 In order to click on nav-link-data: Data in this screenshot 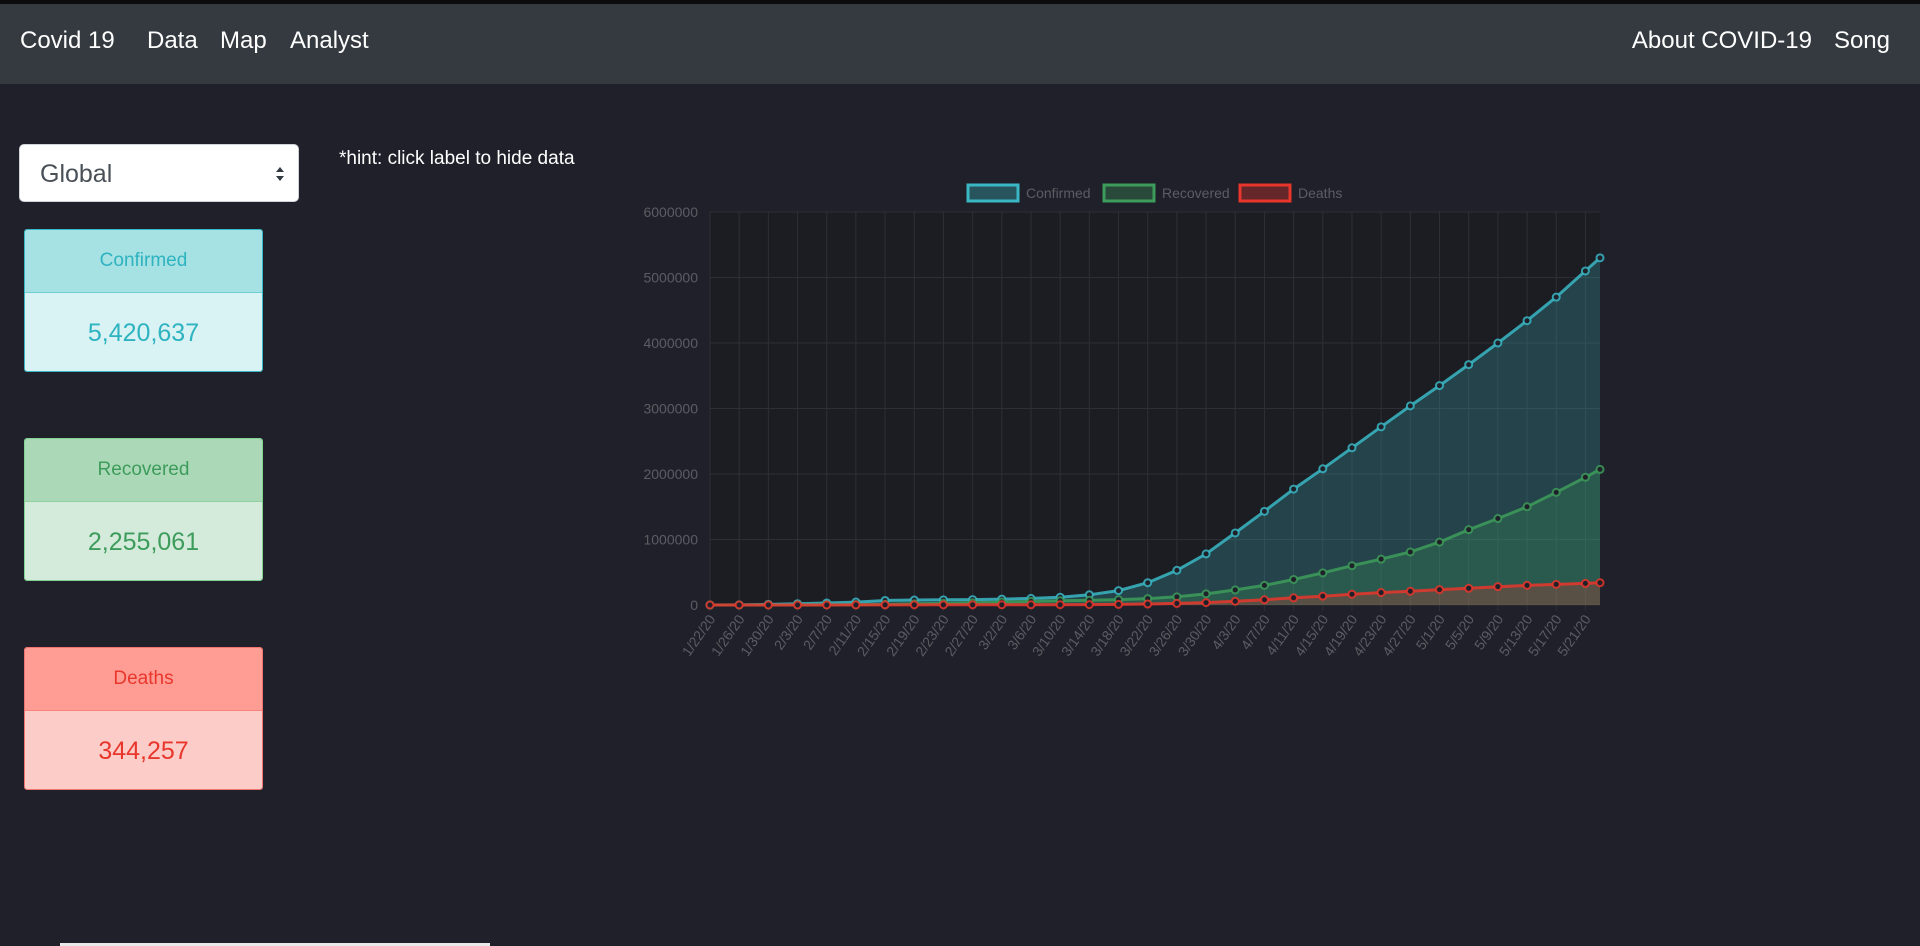, I will do `click(172, 44)`.